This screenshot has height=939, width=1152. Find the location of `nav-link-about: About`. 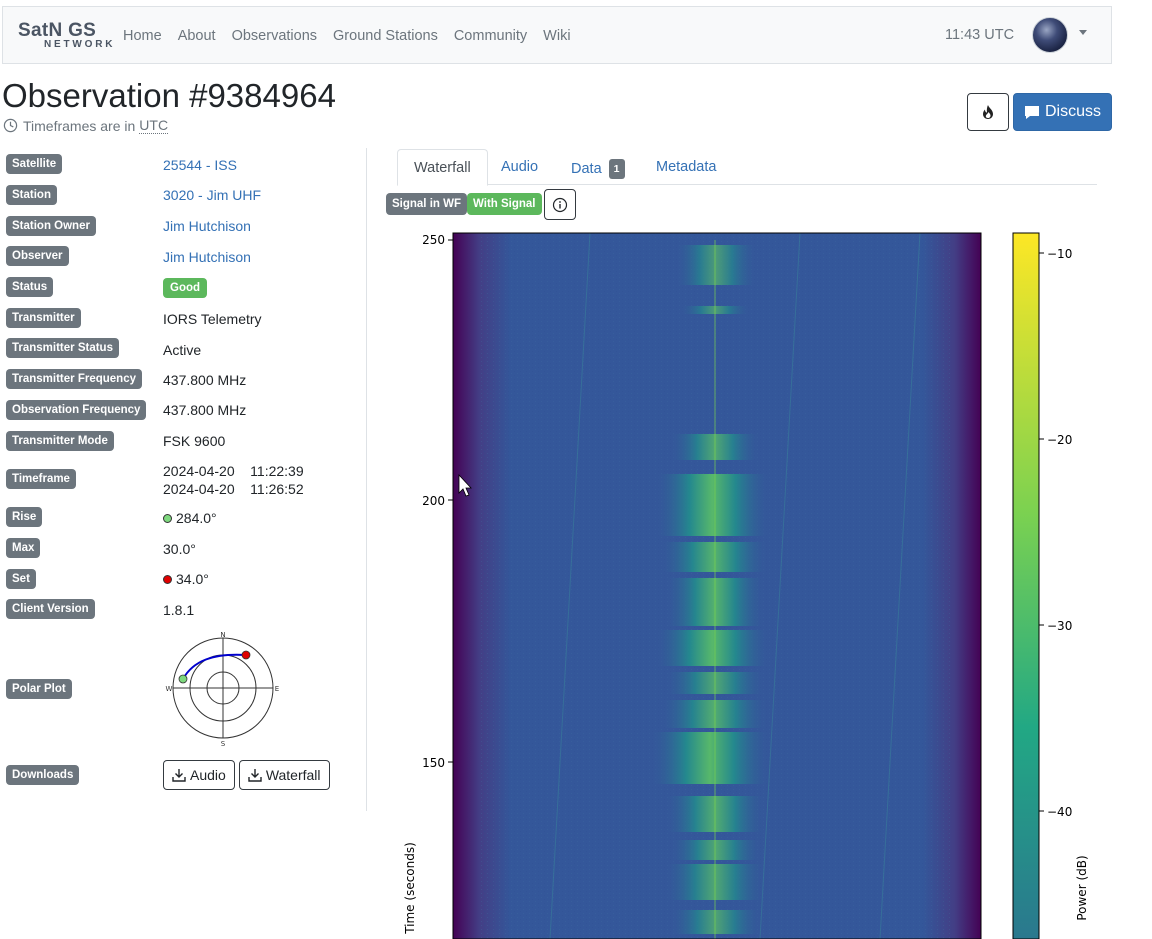

nav-link-about: About is located at coordinates (197, 36).